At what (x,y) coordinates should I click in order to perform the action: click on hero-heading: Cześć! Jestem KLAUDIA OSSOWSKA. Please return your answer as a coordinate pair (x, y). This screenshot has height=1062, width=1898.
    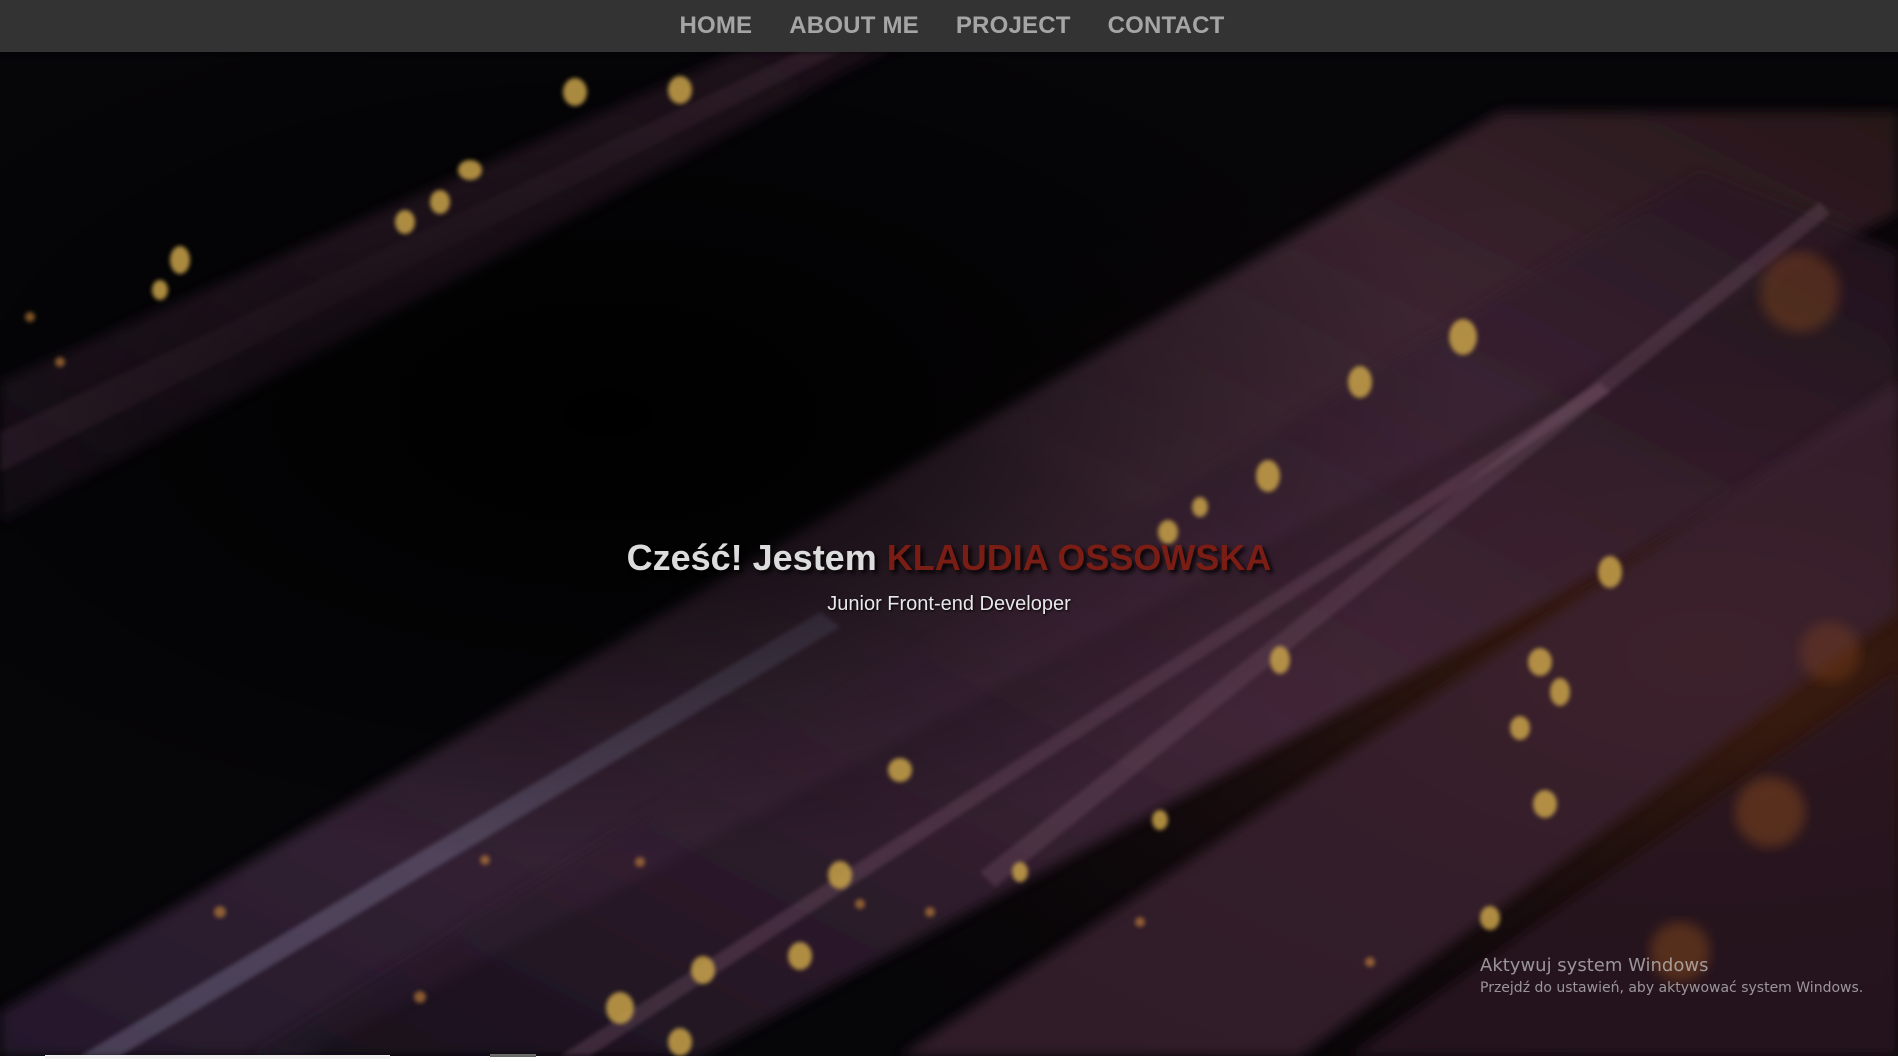
    Looking at the image, I should click on (949, 558).